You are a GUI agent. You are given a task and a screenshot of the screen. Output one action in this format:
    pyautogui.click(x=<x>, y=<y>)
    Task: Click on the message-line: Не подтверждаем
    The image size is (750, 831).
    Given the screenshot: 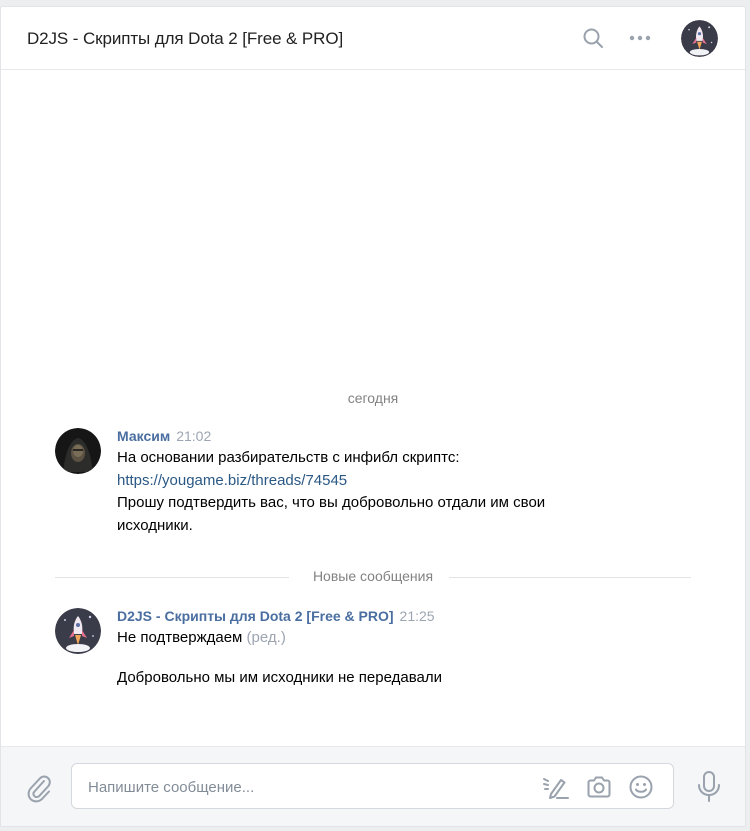 What is the action you would take?
    pyautogui.click(x=180, y=637)
    